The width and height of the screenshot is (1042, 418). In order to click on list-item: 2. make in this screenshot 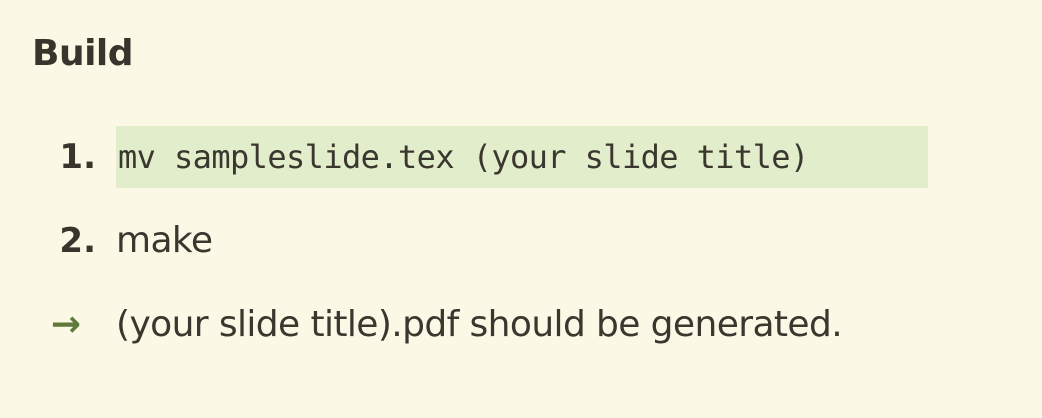, I will do `click(521, 241)`.